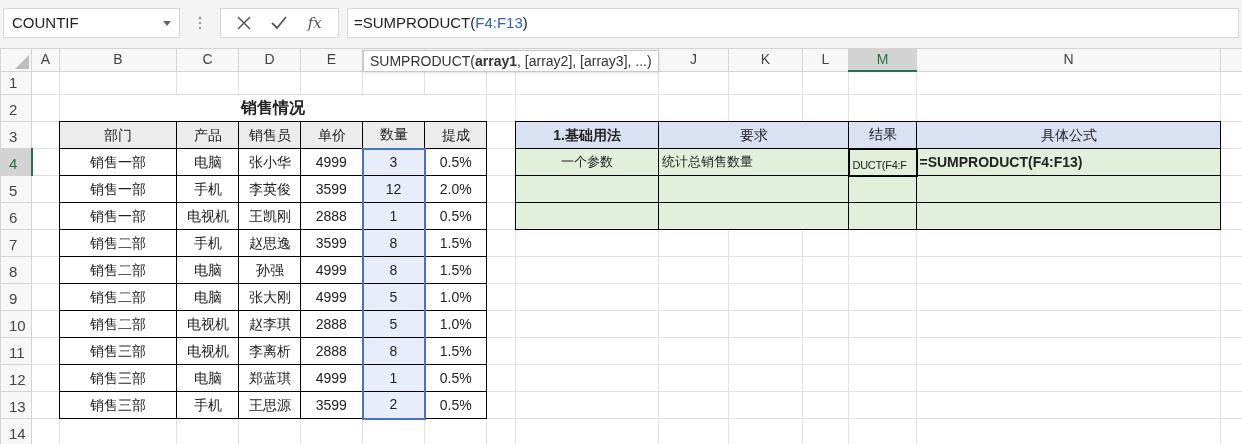  Describe the element at coordinates (16, 270) in the screenshot. I see `row-label: 8` at that location.